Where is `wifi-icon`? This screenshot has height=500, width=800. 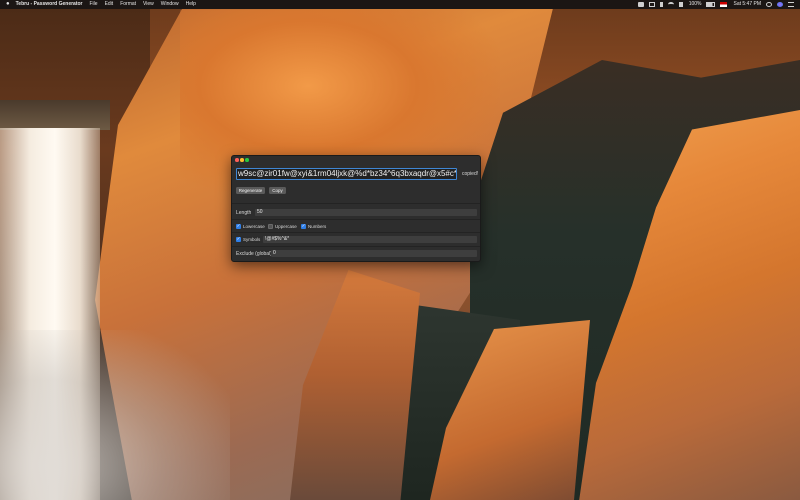 wifi-icon is located at coordinates (670, 4).